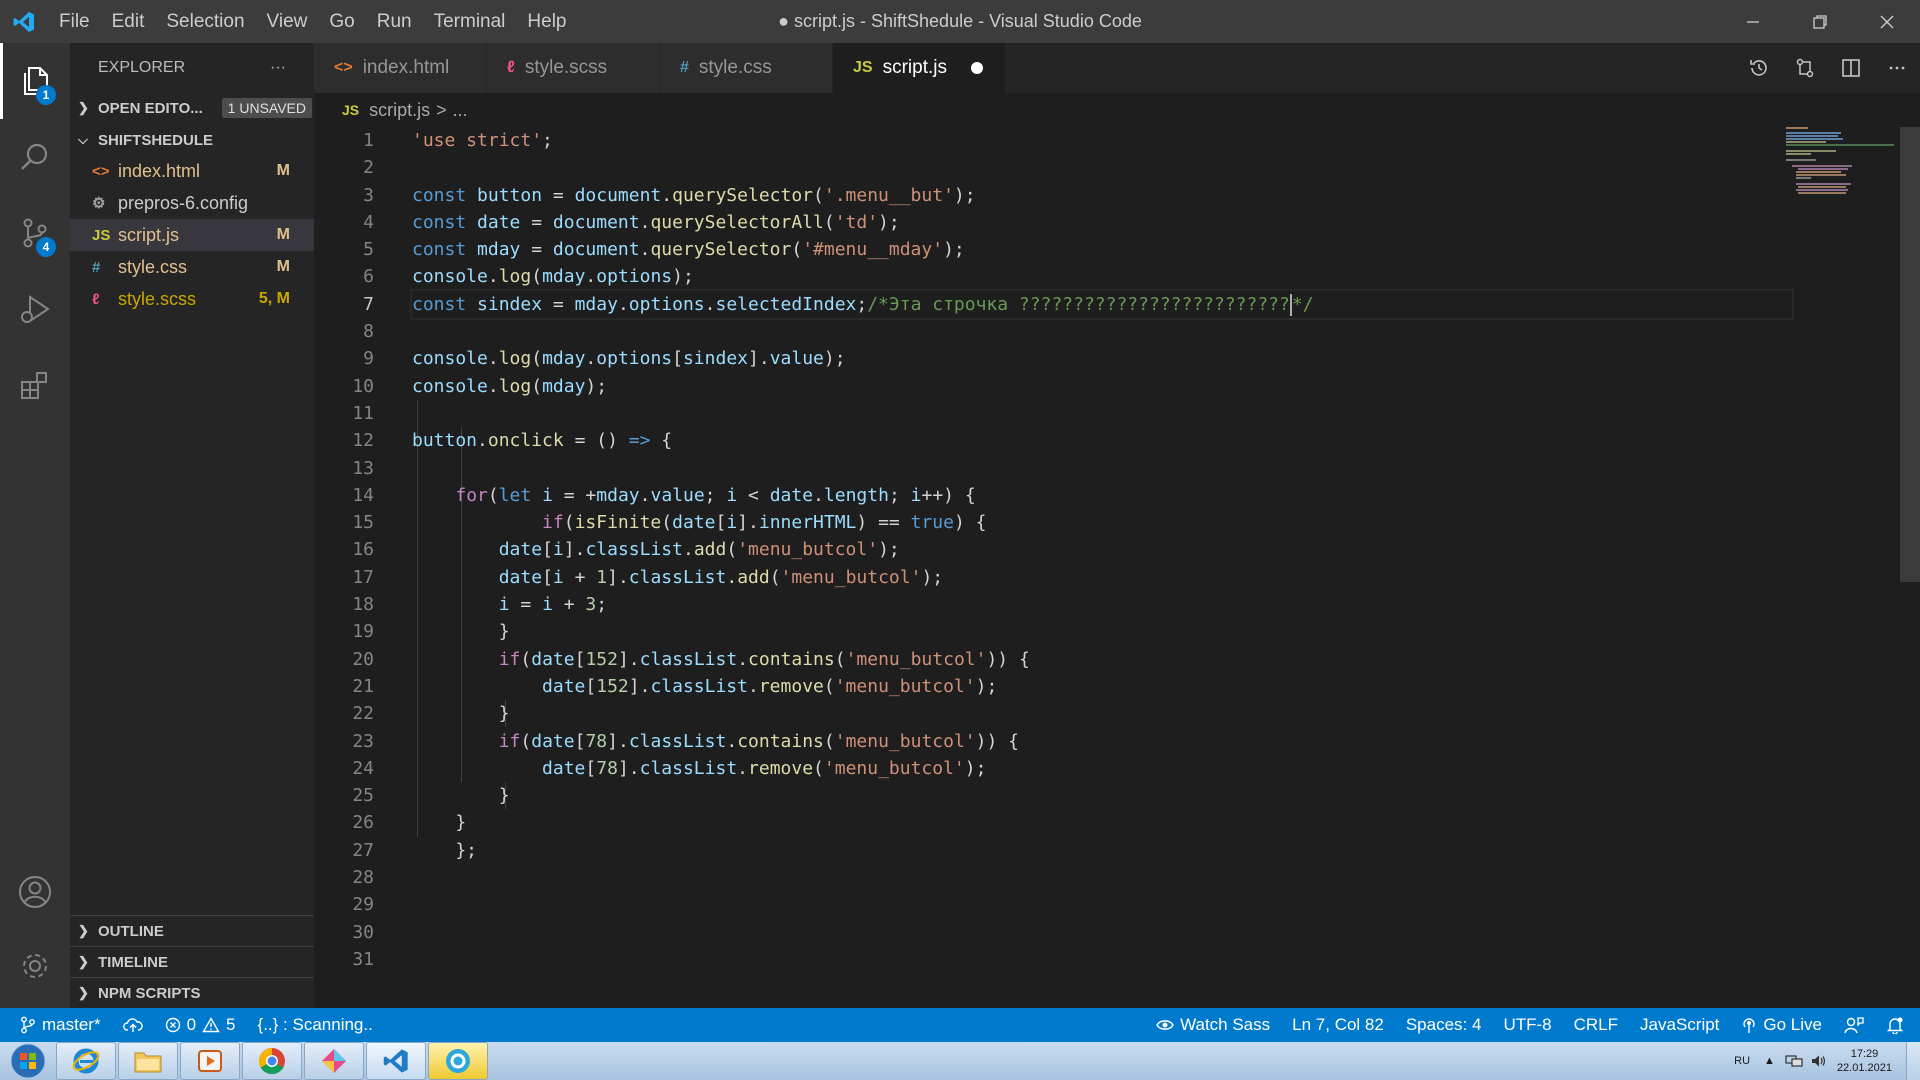  I want to click on window-controls, so click(1819, 21).